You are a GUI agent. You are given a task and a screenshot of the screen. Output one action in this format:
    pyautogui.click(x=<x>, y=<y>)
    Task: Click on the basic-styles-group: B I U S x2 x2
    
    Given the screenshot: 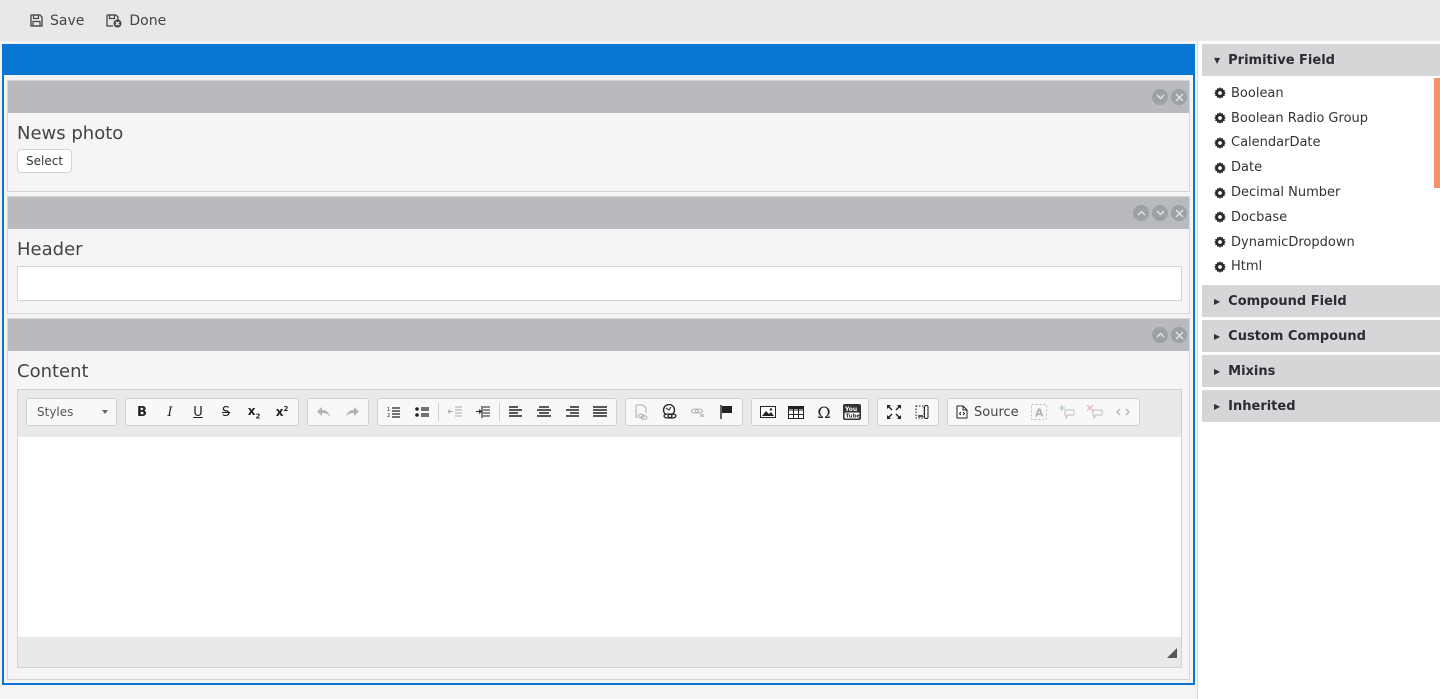 What is the action you would take?
    pyautogui.click(x=212, y=412)
    